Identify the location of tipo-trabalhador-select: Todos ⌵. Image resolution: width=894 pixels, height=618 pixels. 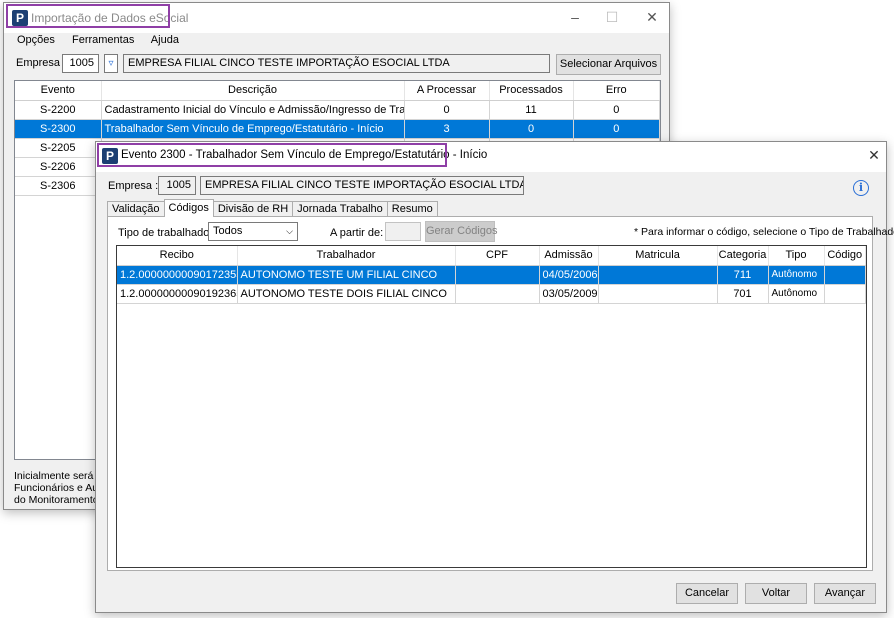
(253, 231).